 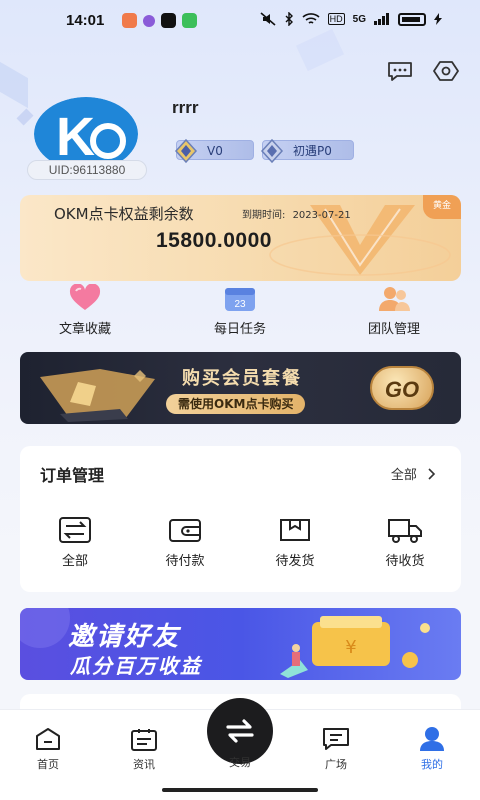 What do you see at coordinates (393, 329) in the screenshot?
I see `quick-item-label: 团队管理` at bounding box center [393, 329].